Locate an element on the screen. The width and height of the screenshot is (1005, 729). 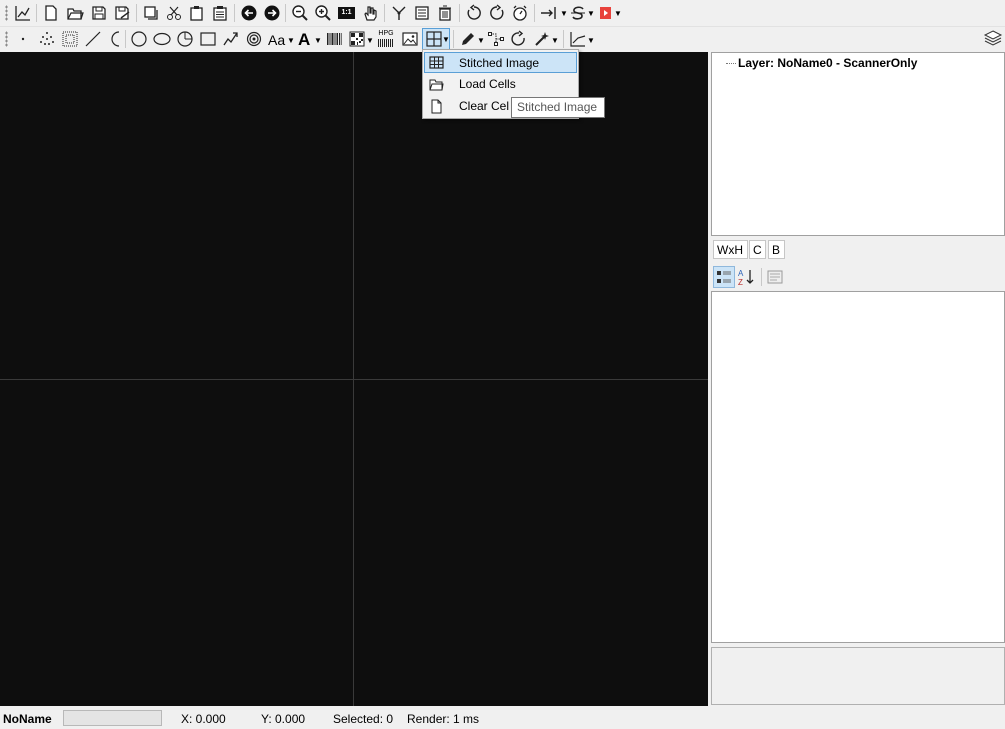
menu-item-label: Stitched Image is located at coordinates (499, 63).